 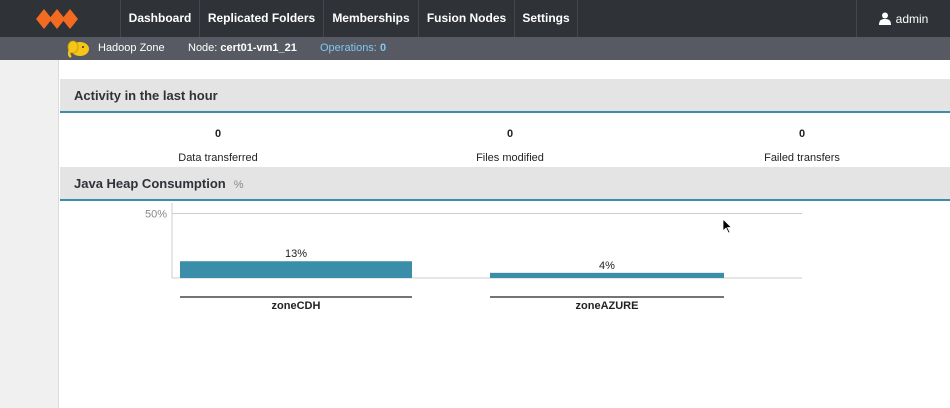 What do you see at coordinates (150, 183) in the screenshot?
I see `heap-title-text: Java Heap Consumption` at bounding box center [150, 183].